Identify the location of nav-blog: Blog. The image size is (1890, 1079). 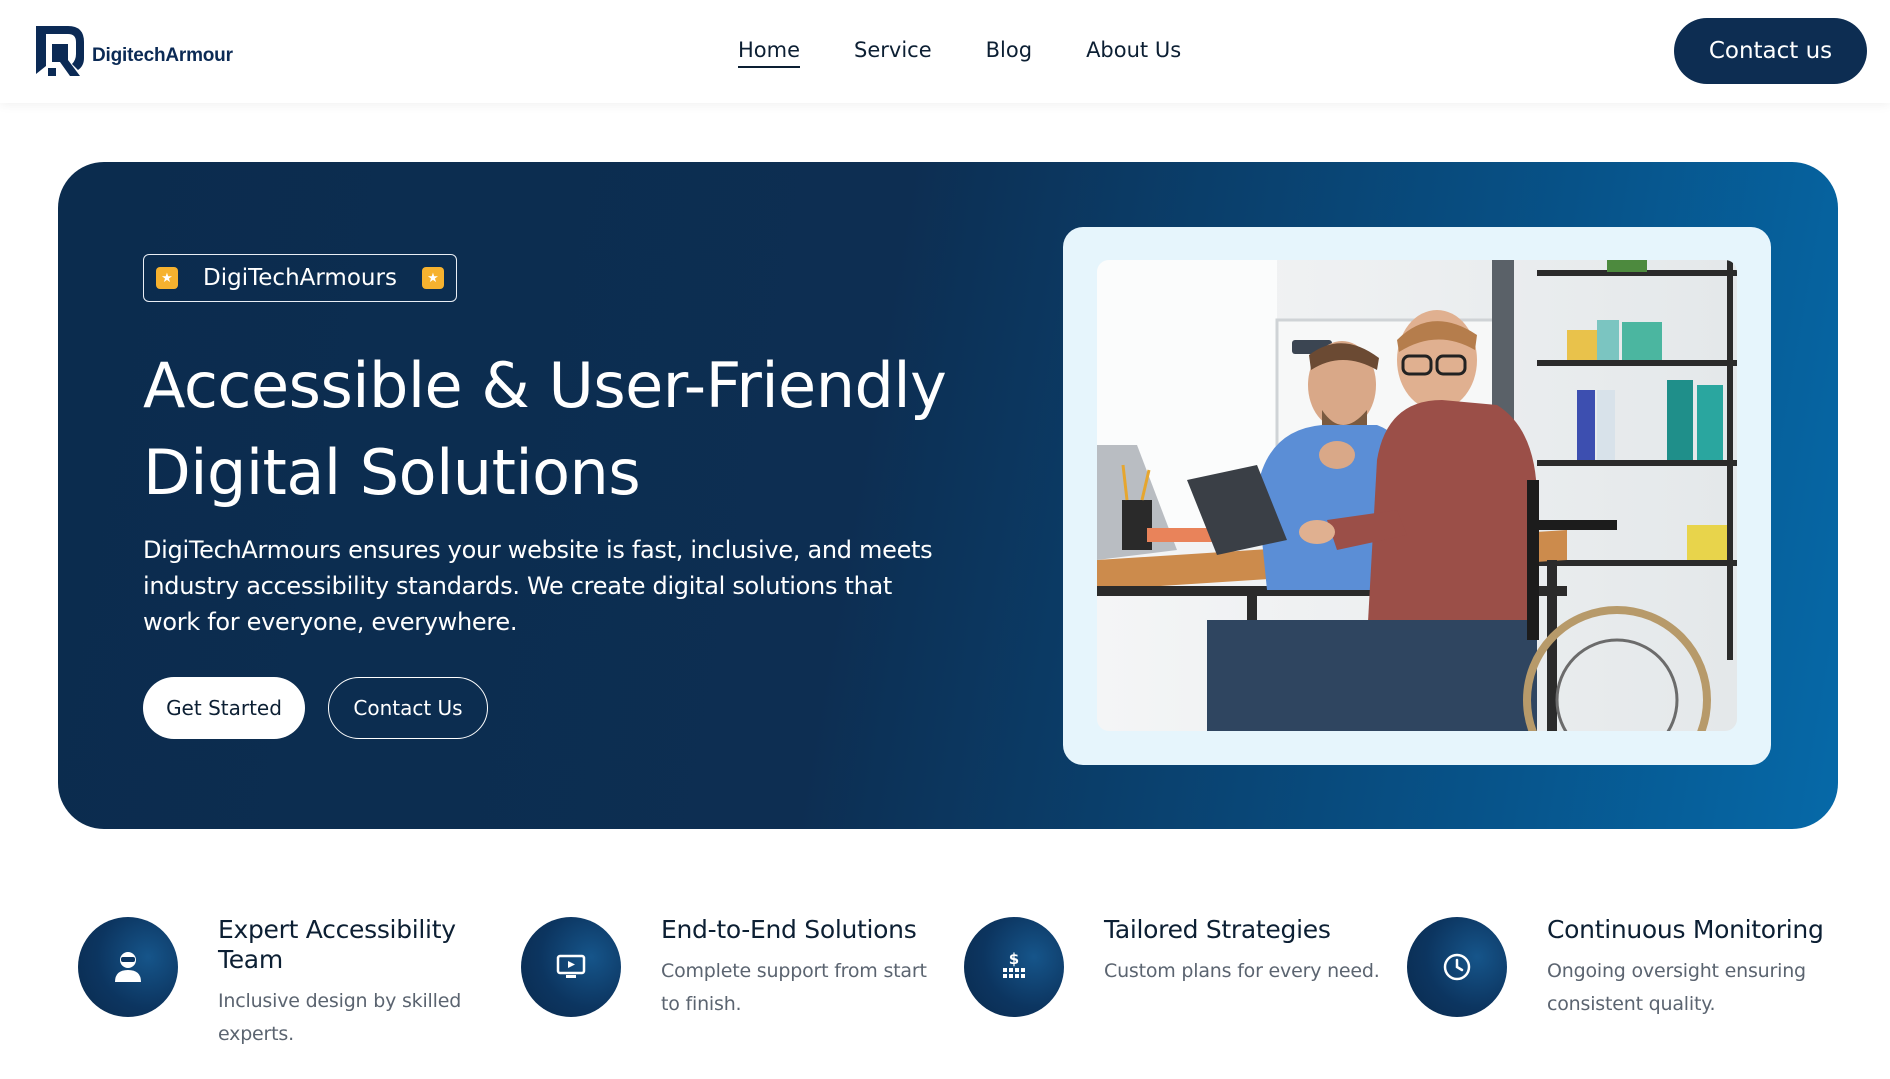
(1009, 53).